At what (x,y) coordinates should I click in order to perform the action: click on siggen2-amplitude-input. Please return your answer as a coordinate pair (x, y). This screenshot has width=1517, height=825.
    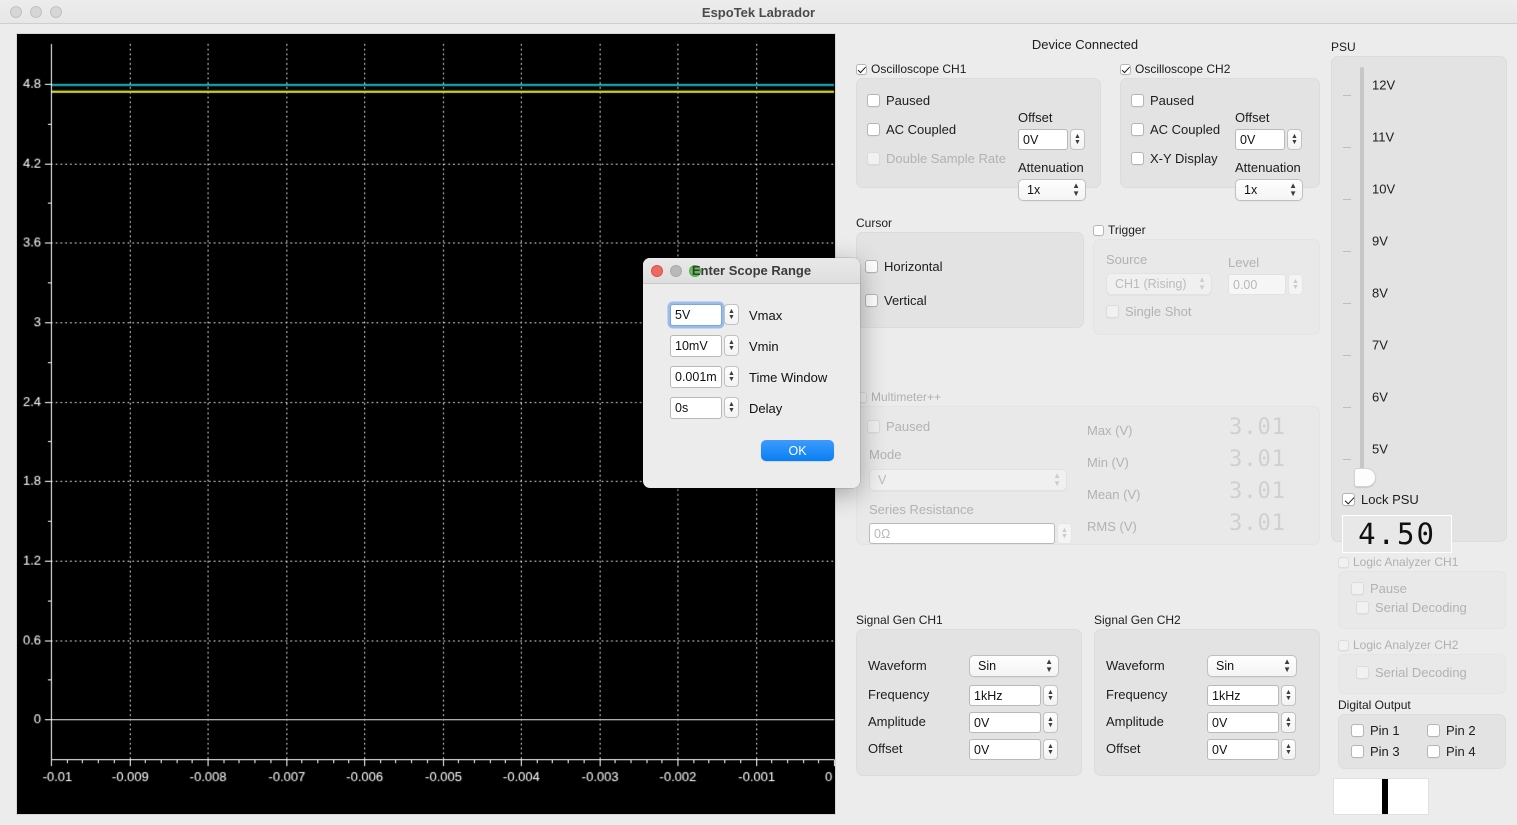
    Looking at the image, I should click on (1243, 722).